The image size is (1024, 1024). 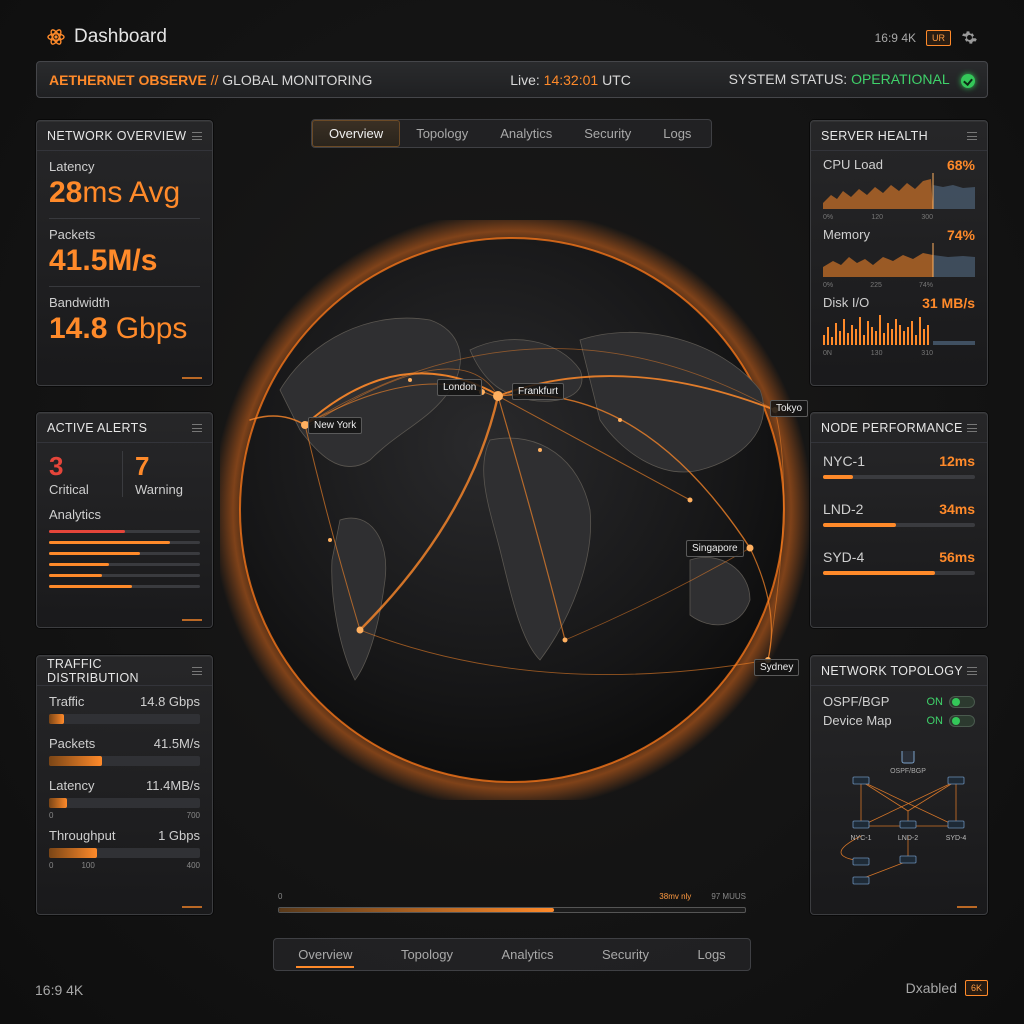 What do you see at coordinates (957, 461) in the screenshot?
I see `node-latency: 12ms` at bounding box center [957, 461].